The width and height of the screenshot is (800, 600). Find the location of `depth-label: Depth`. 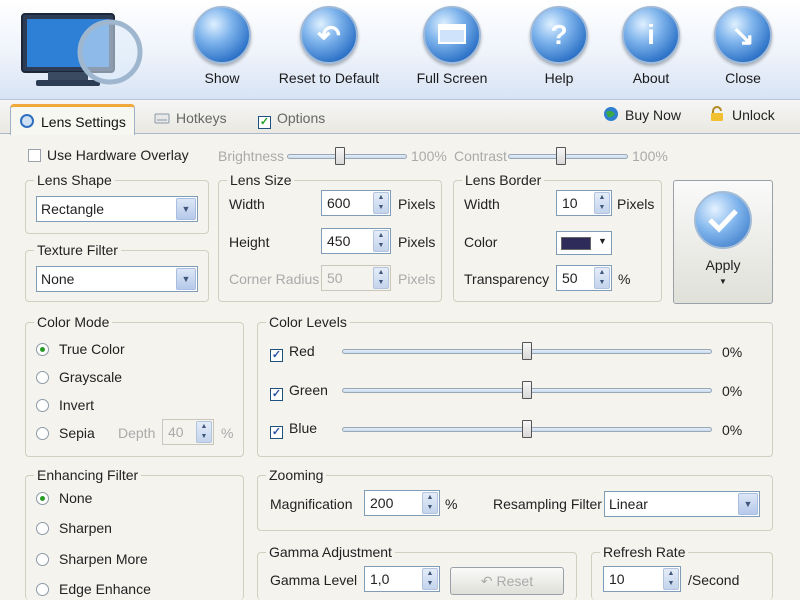

depth-label: Depth is located at coordinates (137, 433).